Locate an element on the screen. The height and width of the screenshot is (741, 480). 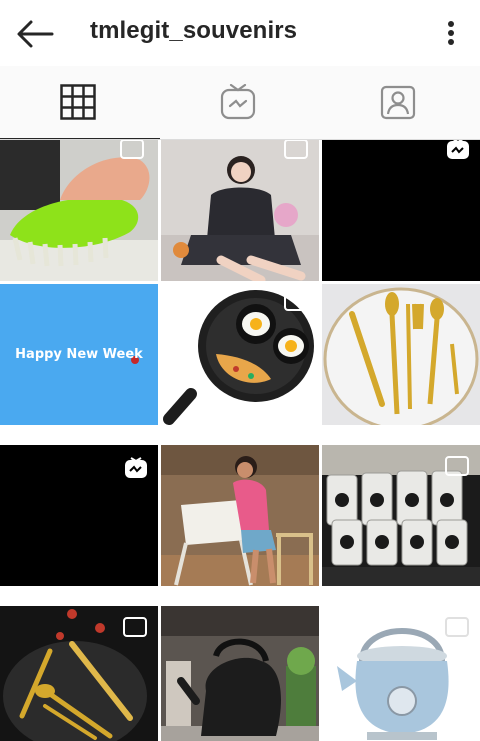
more-vertical-icon is located at coordinates (451, 33).